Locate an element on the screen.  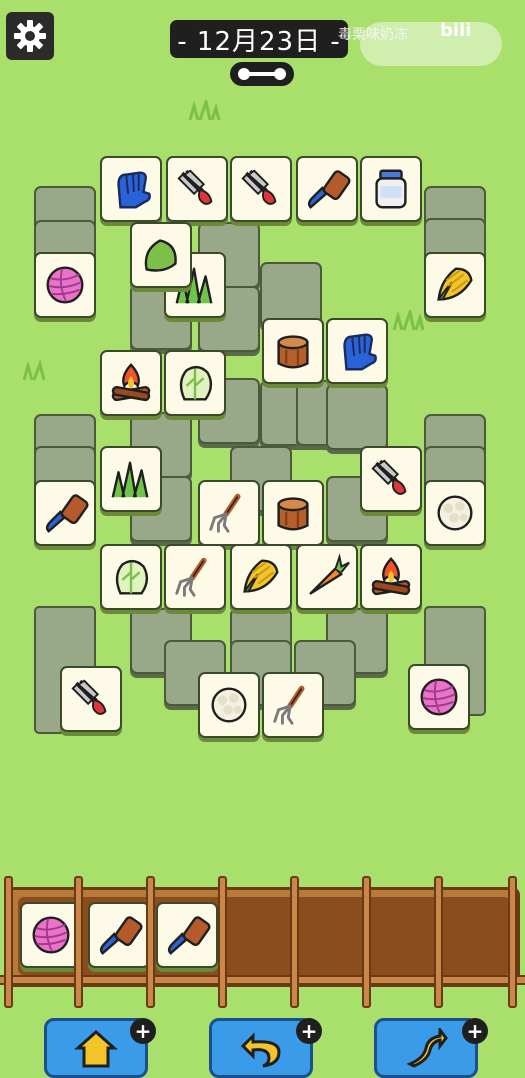
tile-leaf is located at coordinates (161, 255).